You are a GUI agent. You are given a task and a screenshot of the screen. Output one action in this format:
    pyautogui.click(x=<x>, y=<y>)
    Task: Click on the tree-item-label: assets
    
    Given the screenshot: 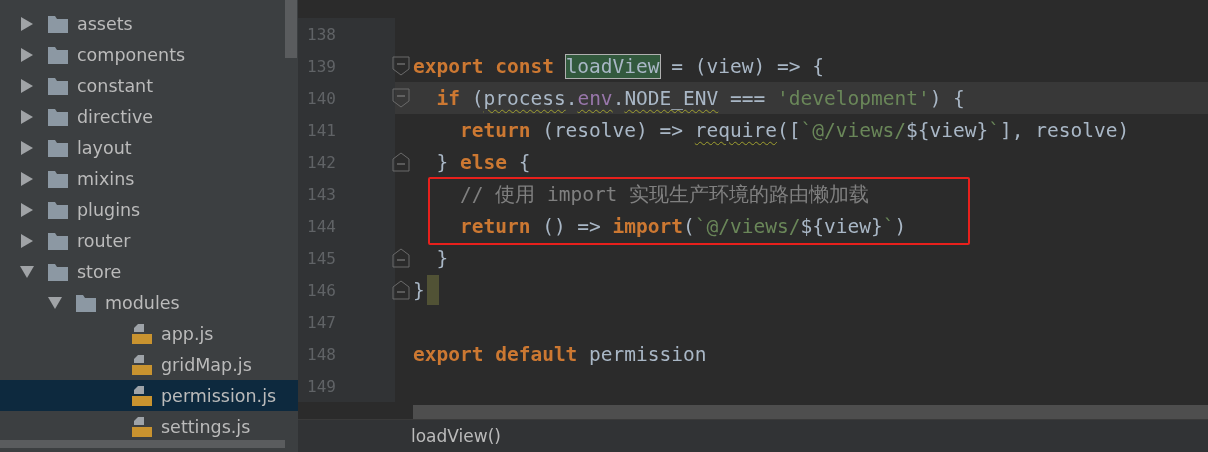 What is the action you would take?
    pyautogui.click(x=105, y=23)
    